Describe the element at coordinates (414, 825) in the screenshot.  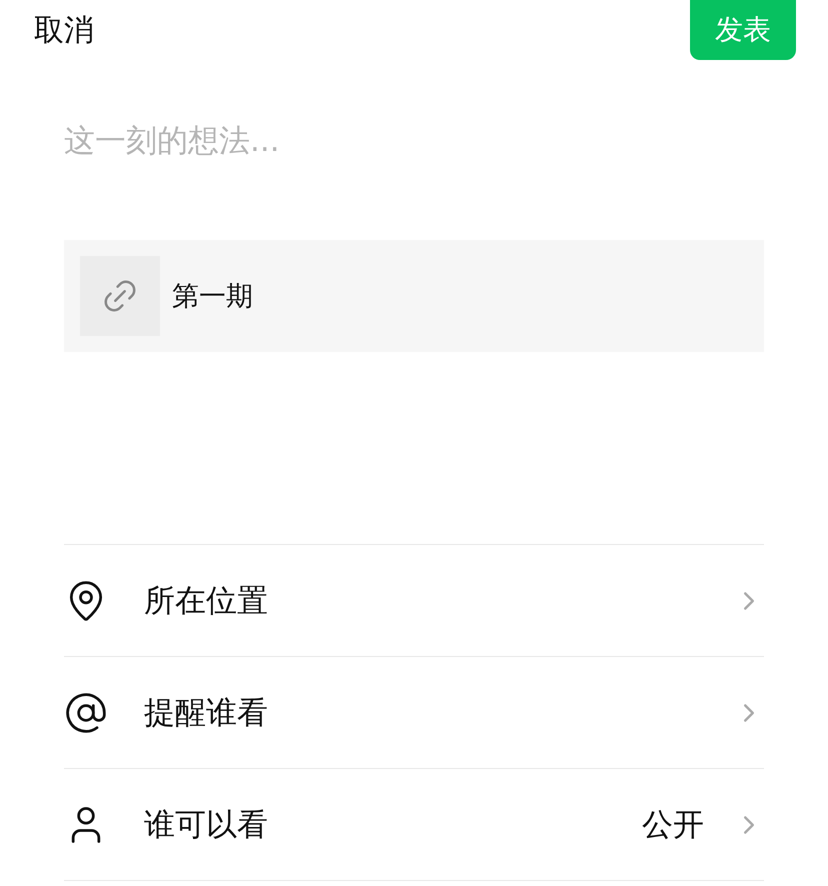
I see `option-row: 谁可以看 公开` at that location.